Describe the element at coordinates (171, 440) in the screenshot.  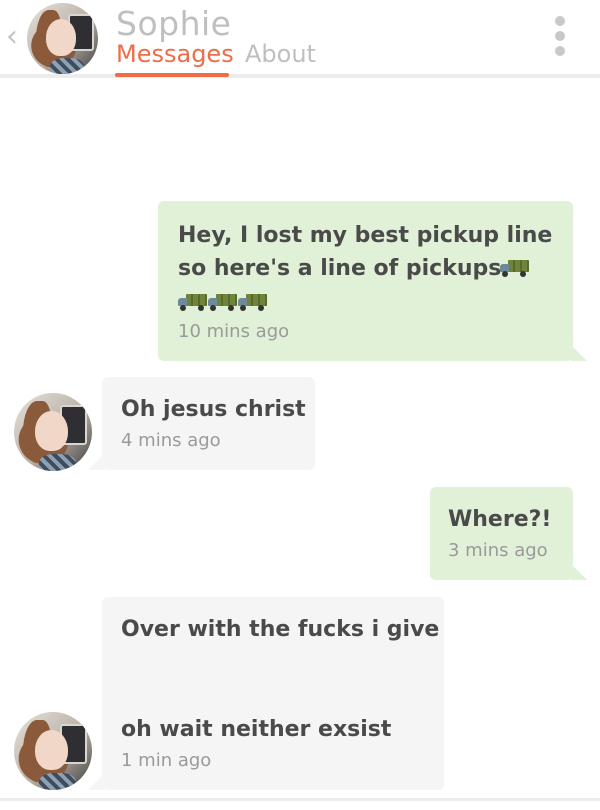
I see `message-timestamp: 4 mins ago` at that location.